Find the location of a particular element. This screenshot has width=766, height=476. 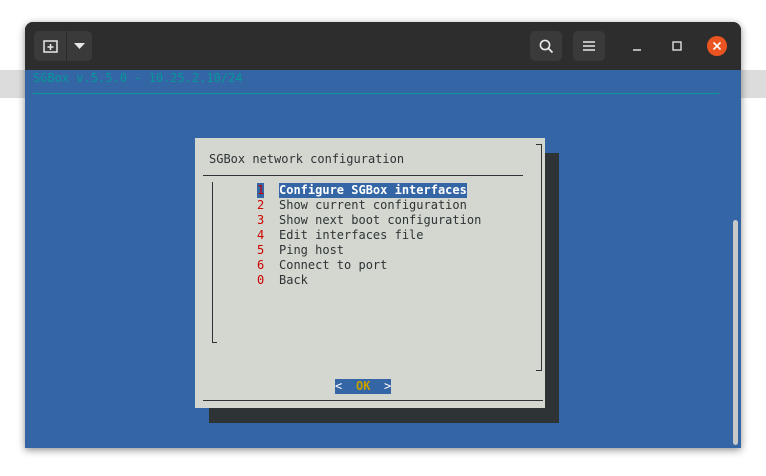

menu-button is located at coordinates (589, 46).